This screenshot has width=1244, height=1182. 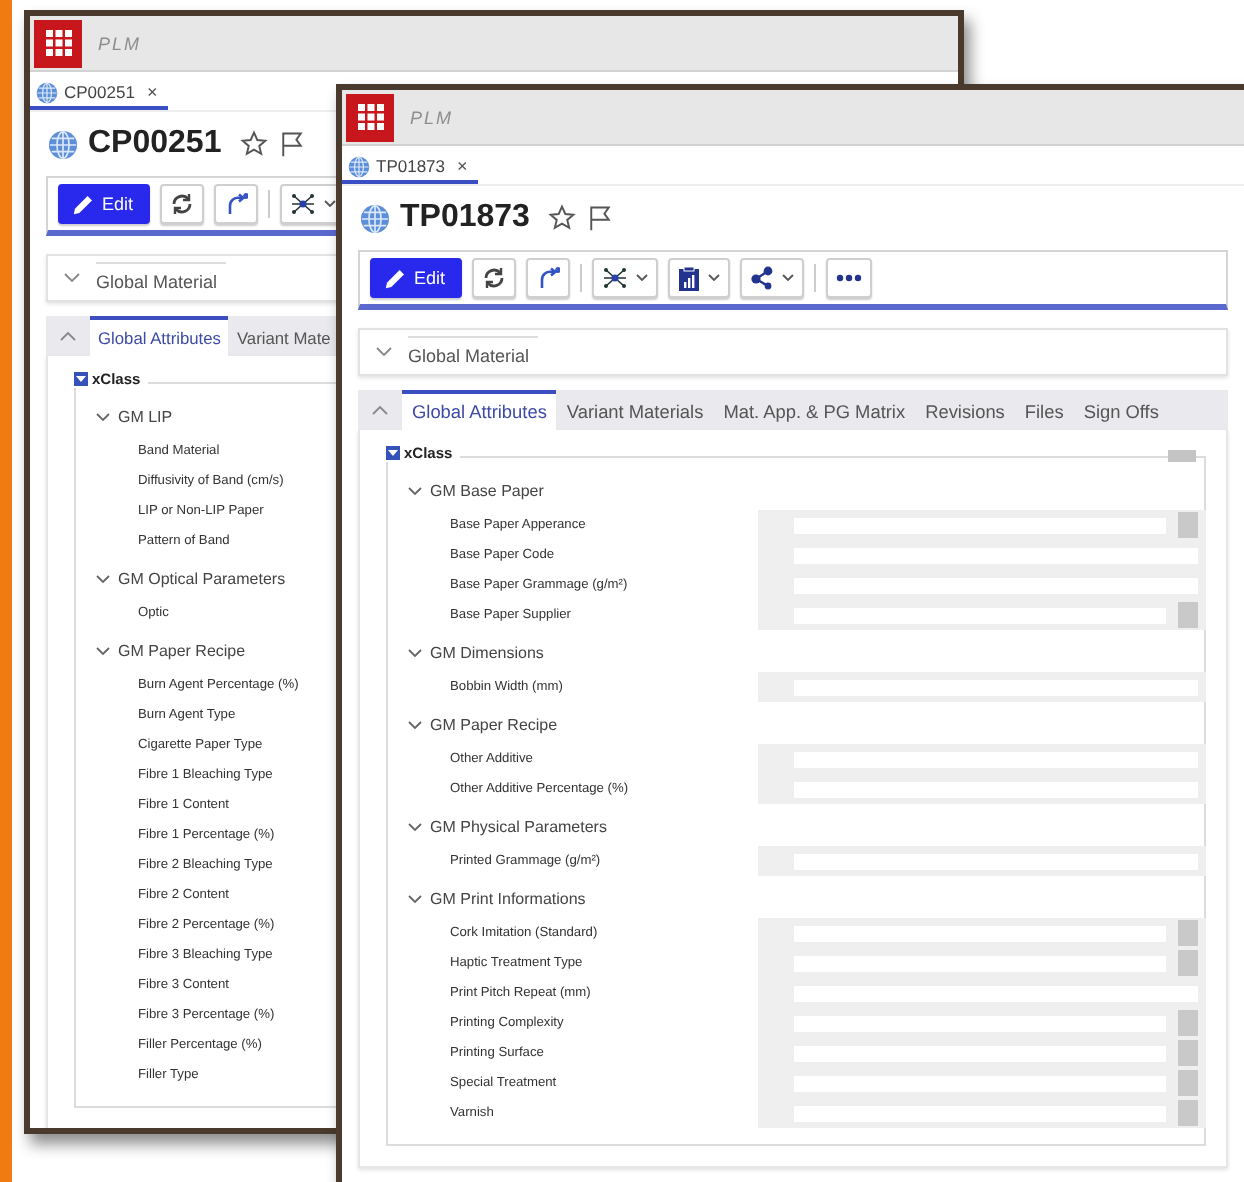 I want to click on tab: Files, so click(x=1044, y=410).